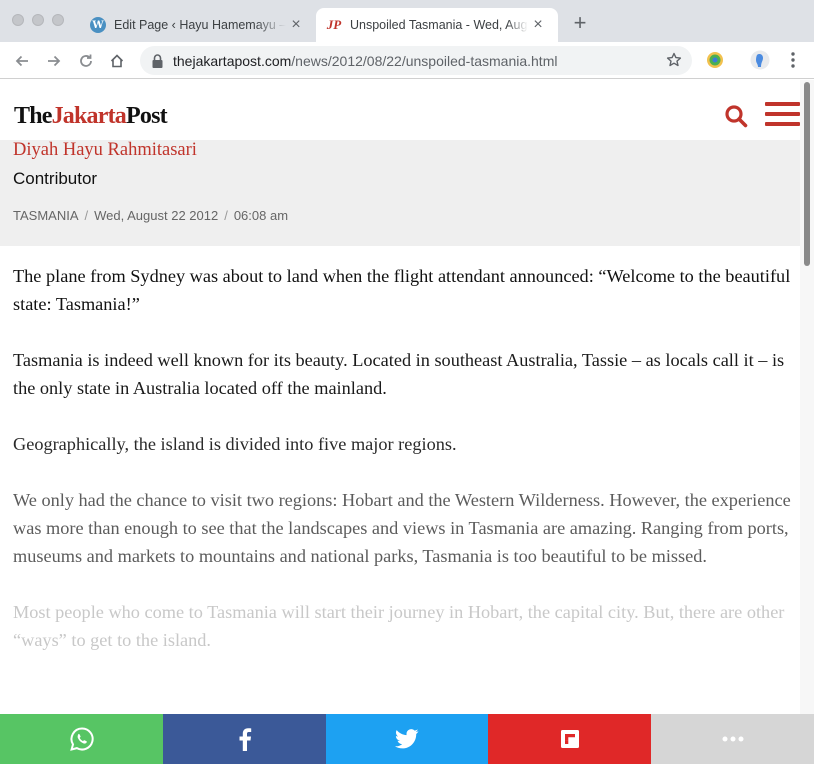 Image resolution: width=814 pixels, height=764 pixels. Describe the element at coordinates (46, 215) in the screenshot. I see `category-link: TASMANIA` at that location.